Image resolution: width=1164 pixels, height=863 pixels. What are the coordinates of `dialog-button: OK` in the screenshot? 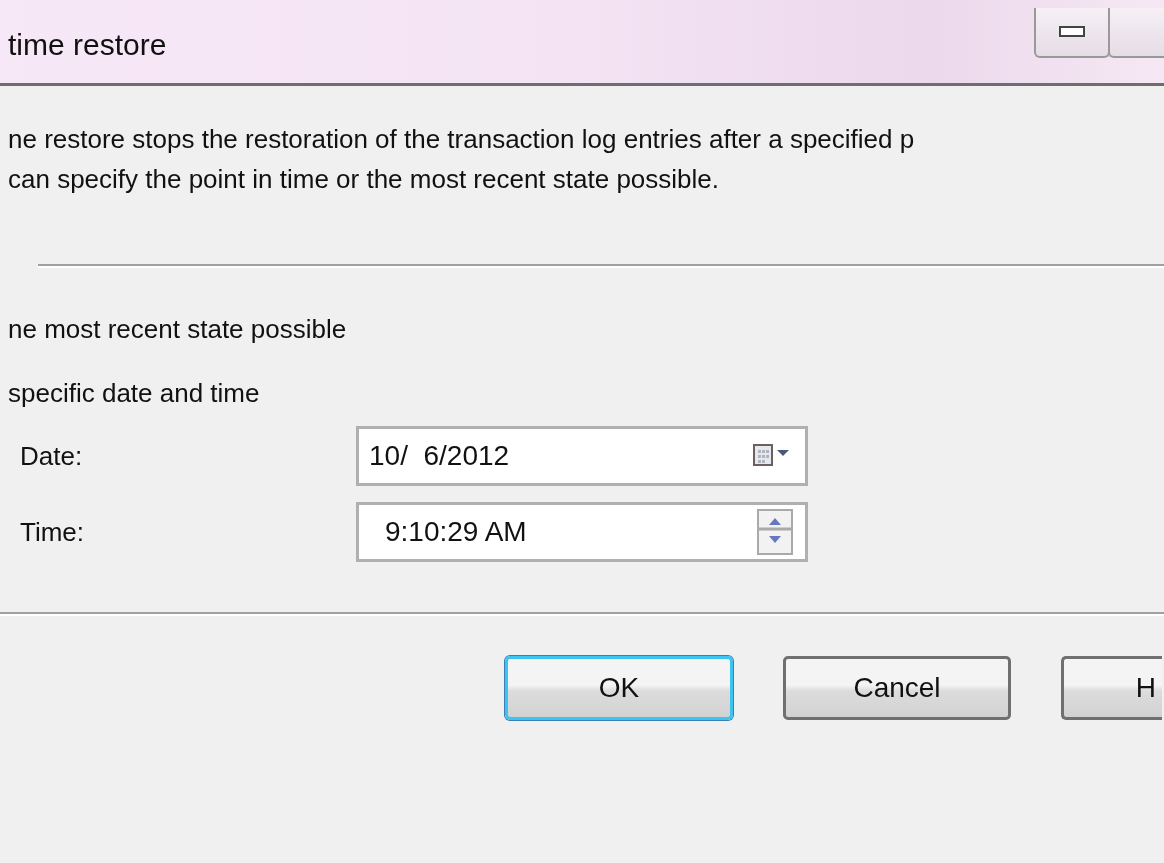 It's located at (619, 688).